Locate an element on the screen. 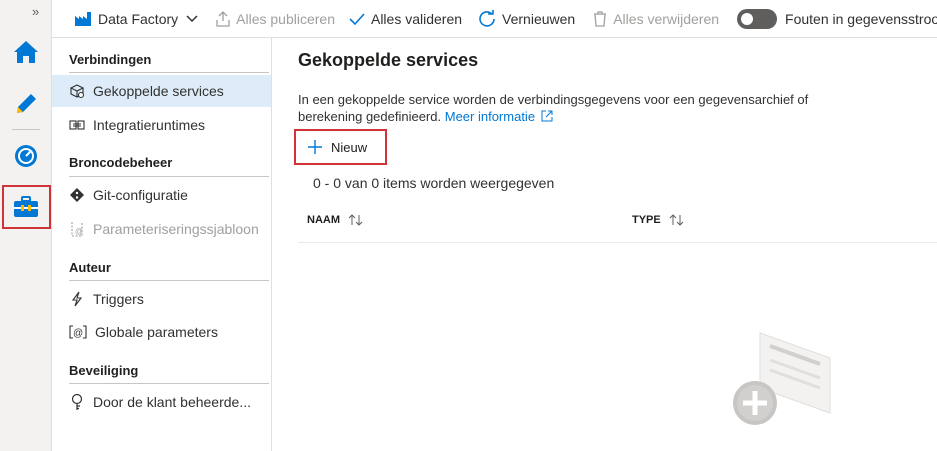 The width and height of the screenshot is (937, 451). learn-more-label: Meer informatie is located at coordinates (490, 116).